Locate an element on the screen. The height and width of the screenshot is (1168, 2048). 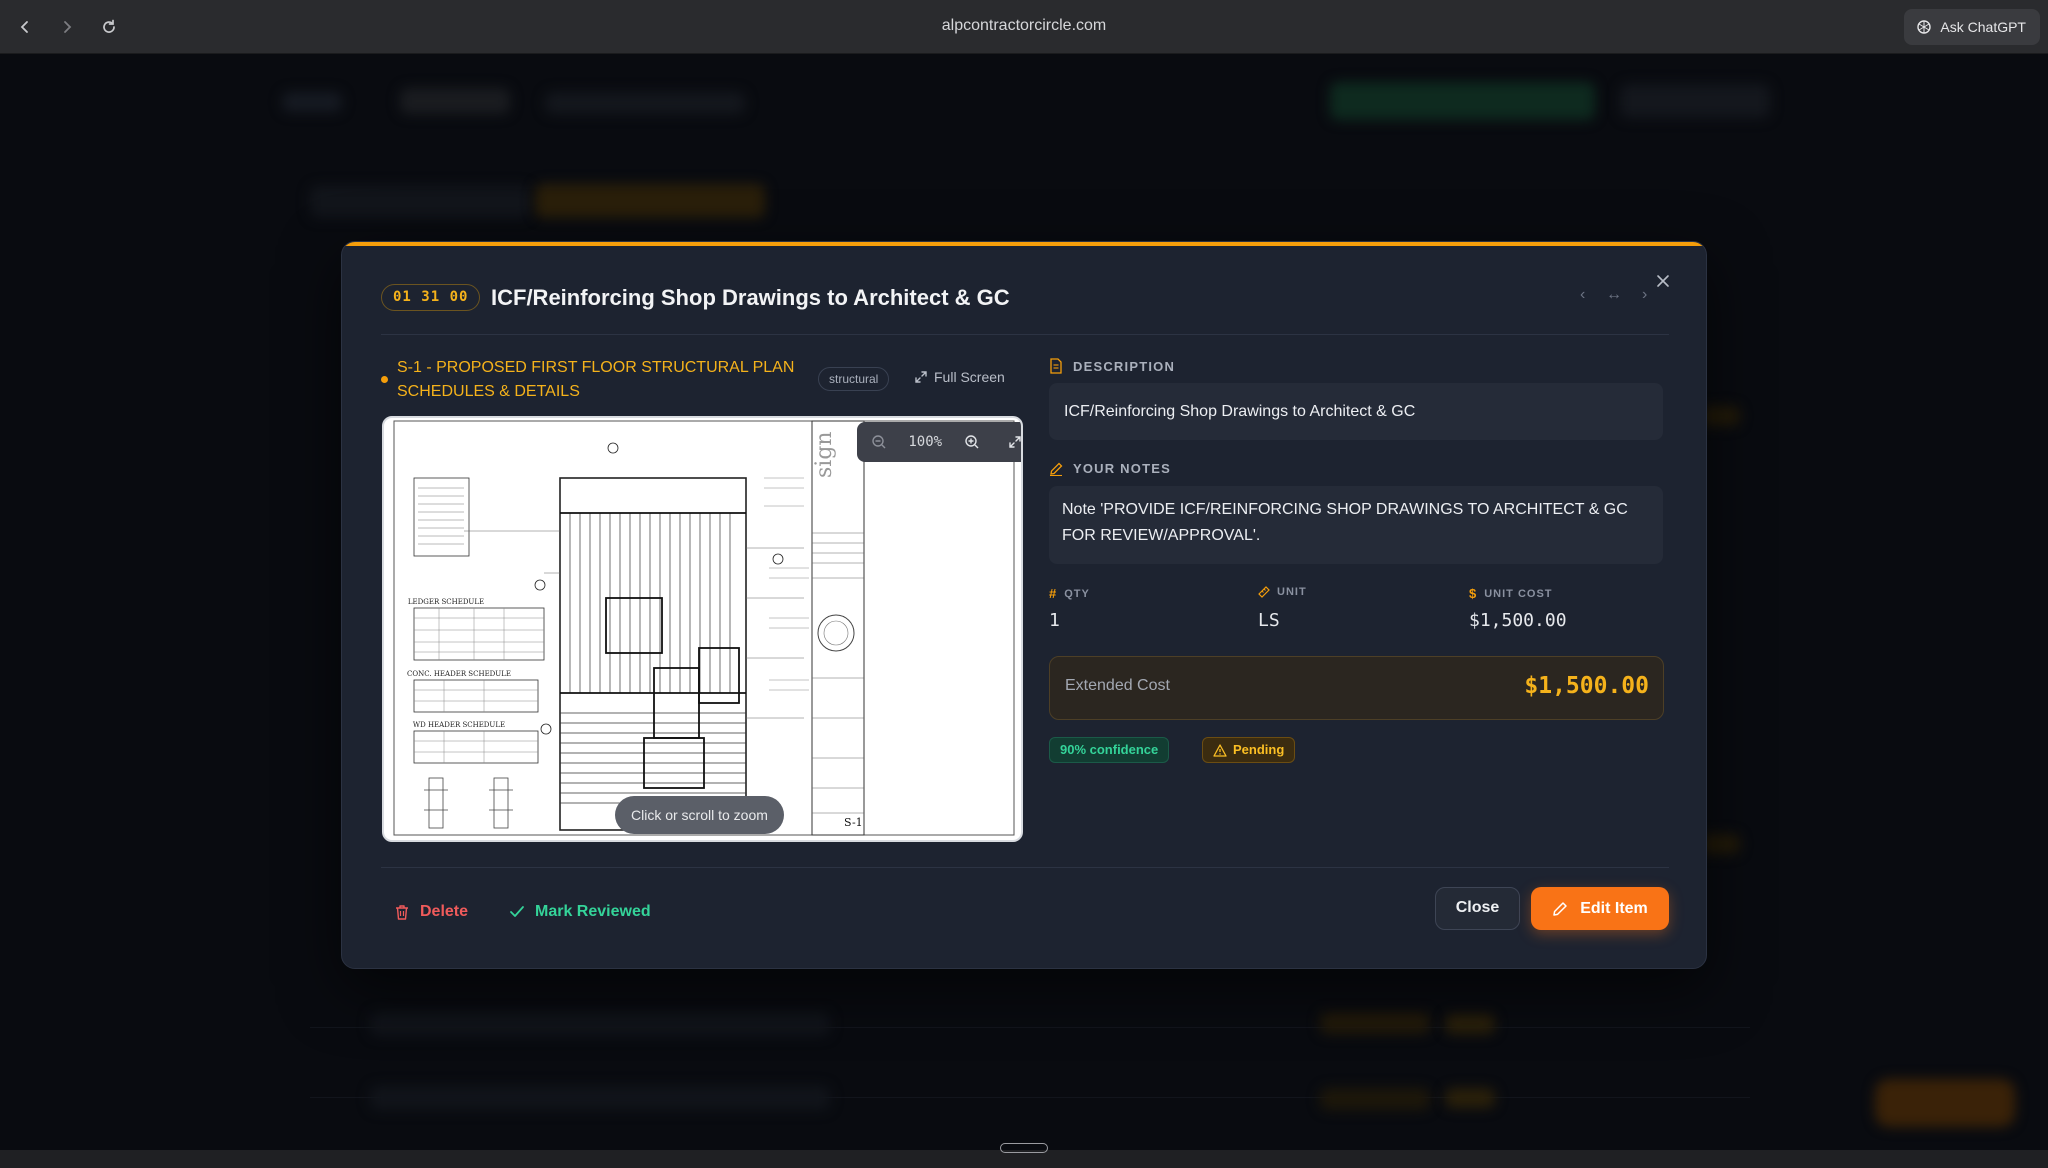
svg-text: CONC. HEADER SCHEDULE is located at coordinates (459, 674).